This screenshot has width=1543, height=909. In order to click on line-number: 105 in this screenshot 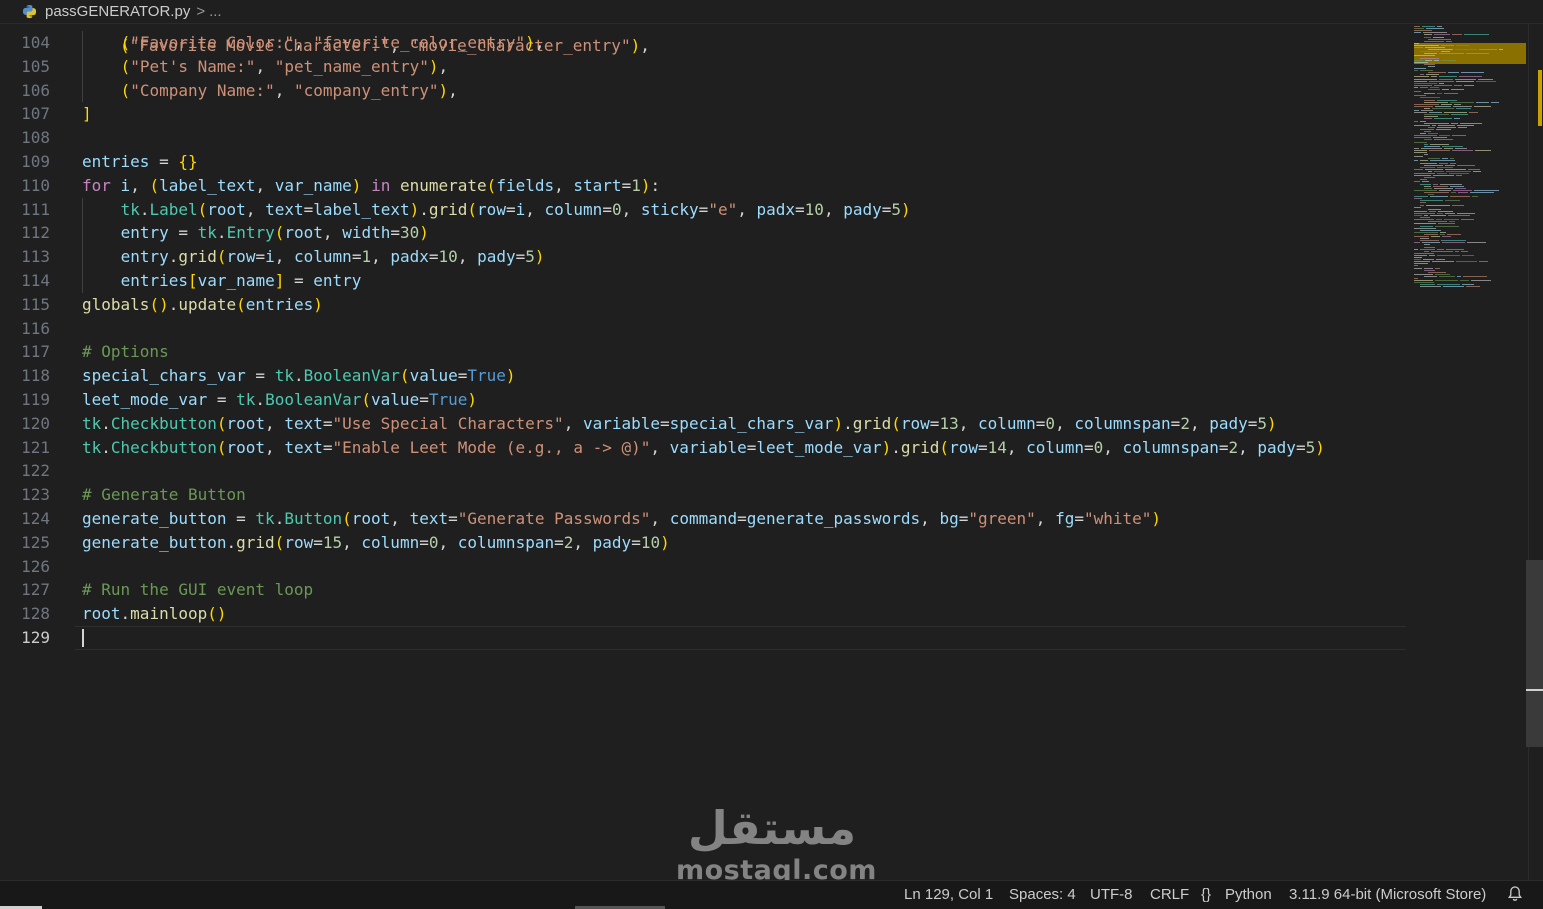, I will do `click(35, 66)`.